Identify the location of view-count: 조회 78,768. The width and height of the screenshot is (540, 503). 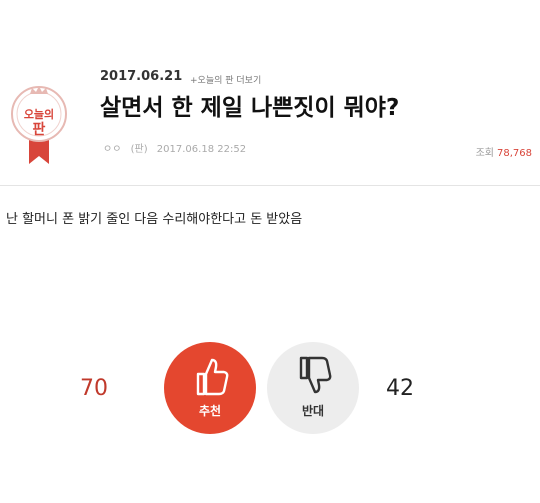
(504, 151).